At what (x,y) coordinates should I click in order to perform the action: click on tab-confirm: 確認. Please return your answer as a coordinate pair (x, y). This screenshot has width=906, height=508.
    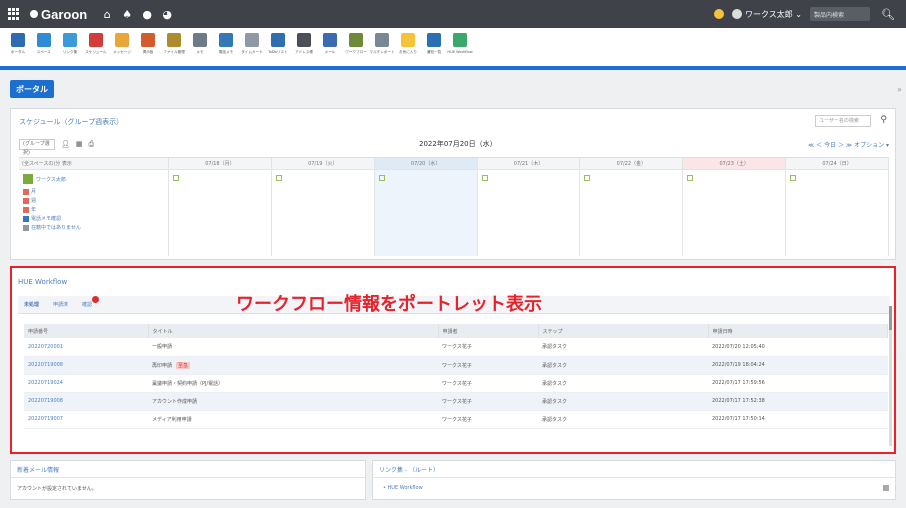
    Looking at the image, I should click on (91, 302).